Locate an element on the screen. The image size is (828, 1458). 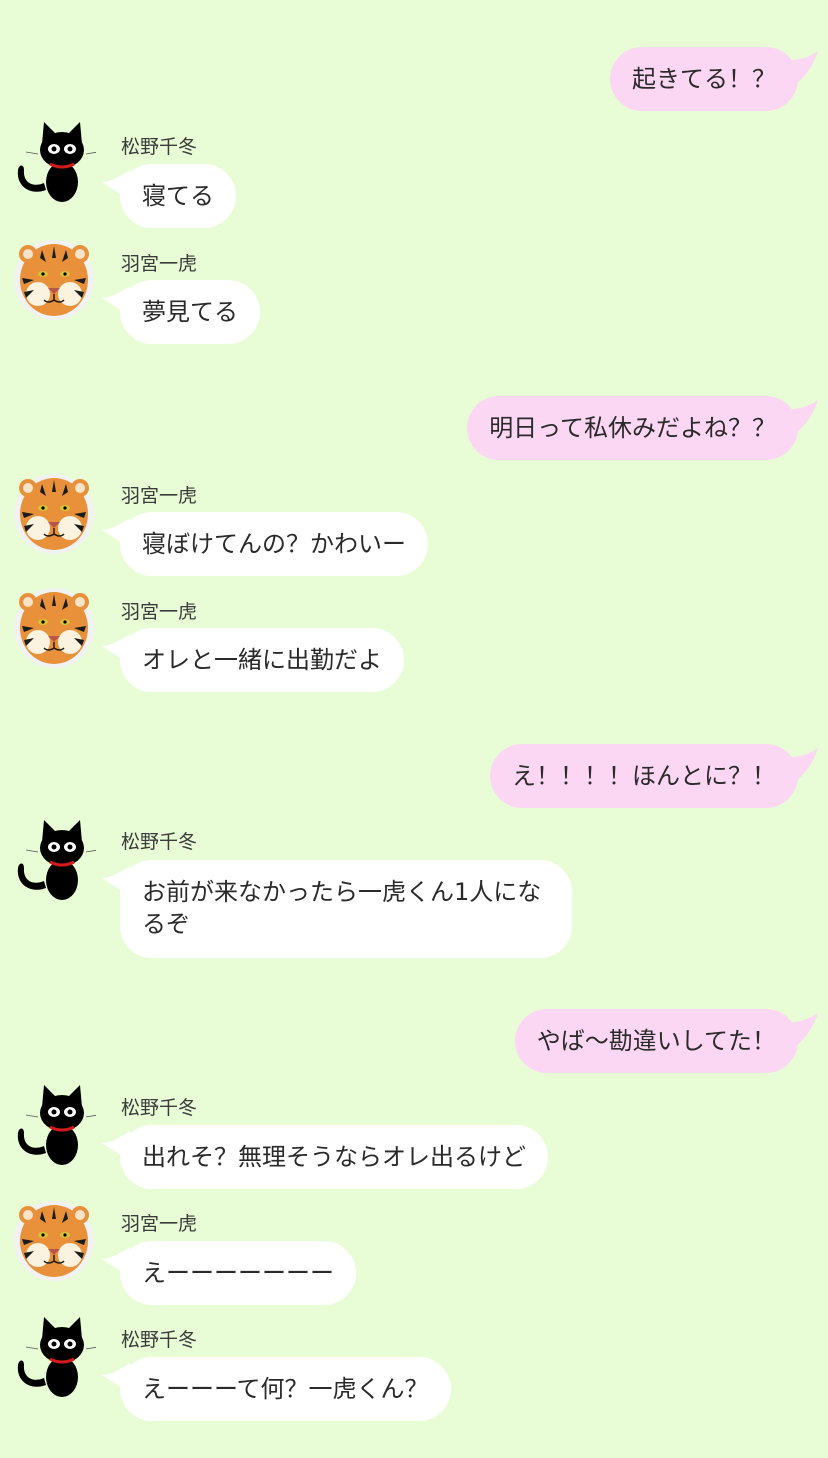
message-text: 寝ぼけてんの？かわいー is located at coordinates (274, 544).